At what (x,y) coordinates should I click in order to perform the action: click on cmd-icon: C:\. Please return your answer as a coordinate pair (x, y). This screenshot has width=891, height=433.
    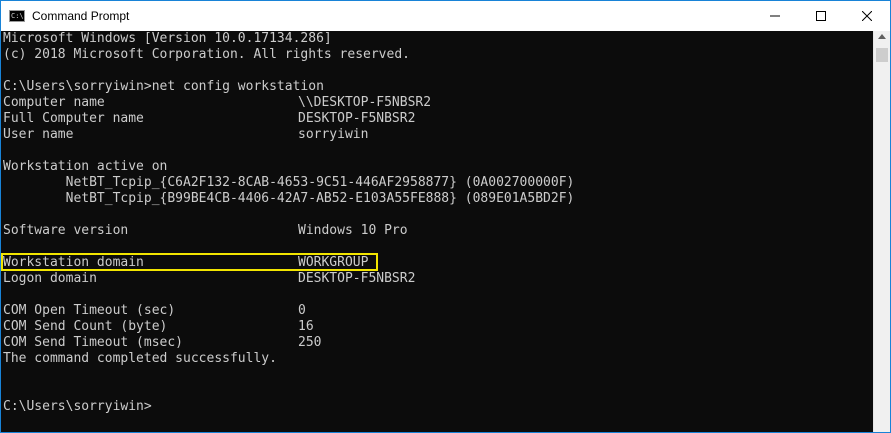
    Looking at the image, I should click on (17, 16).